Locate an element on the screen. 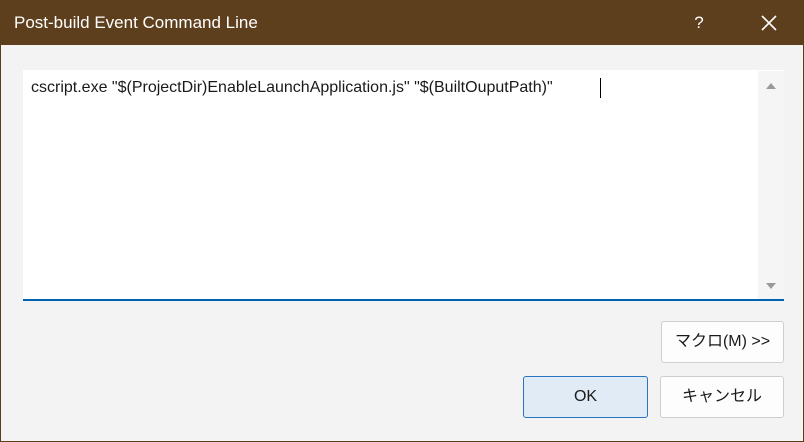  scroll-down-arrow-icon is located at coordinates (771, 286).